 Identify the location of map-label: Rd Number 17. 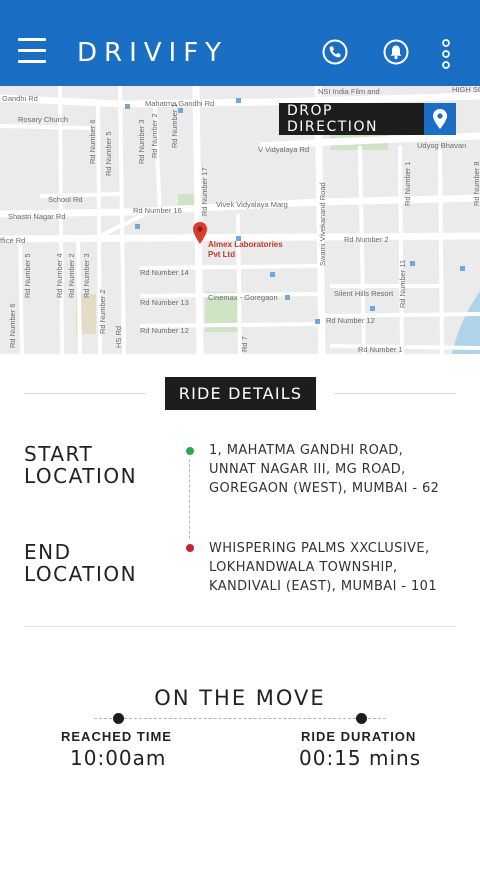
(204, 191).